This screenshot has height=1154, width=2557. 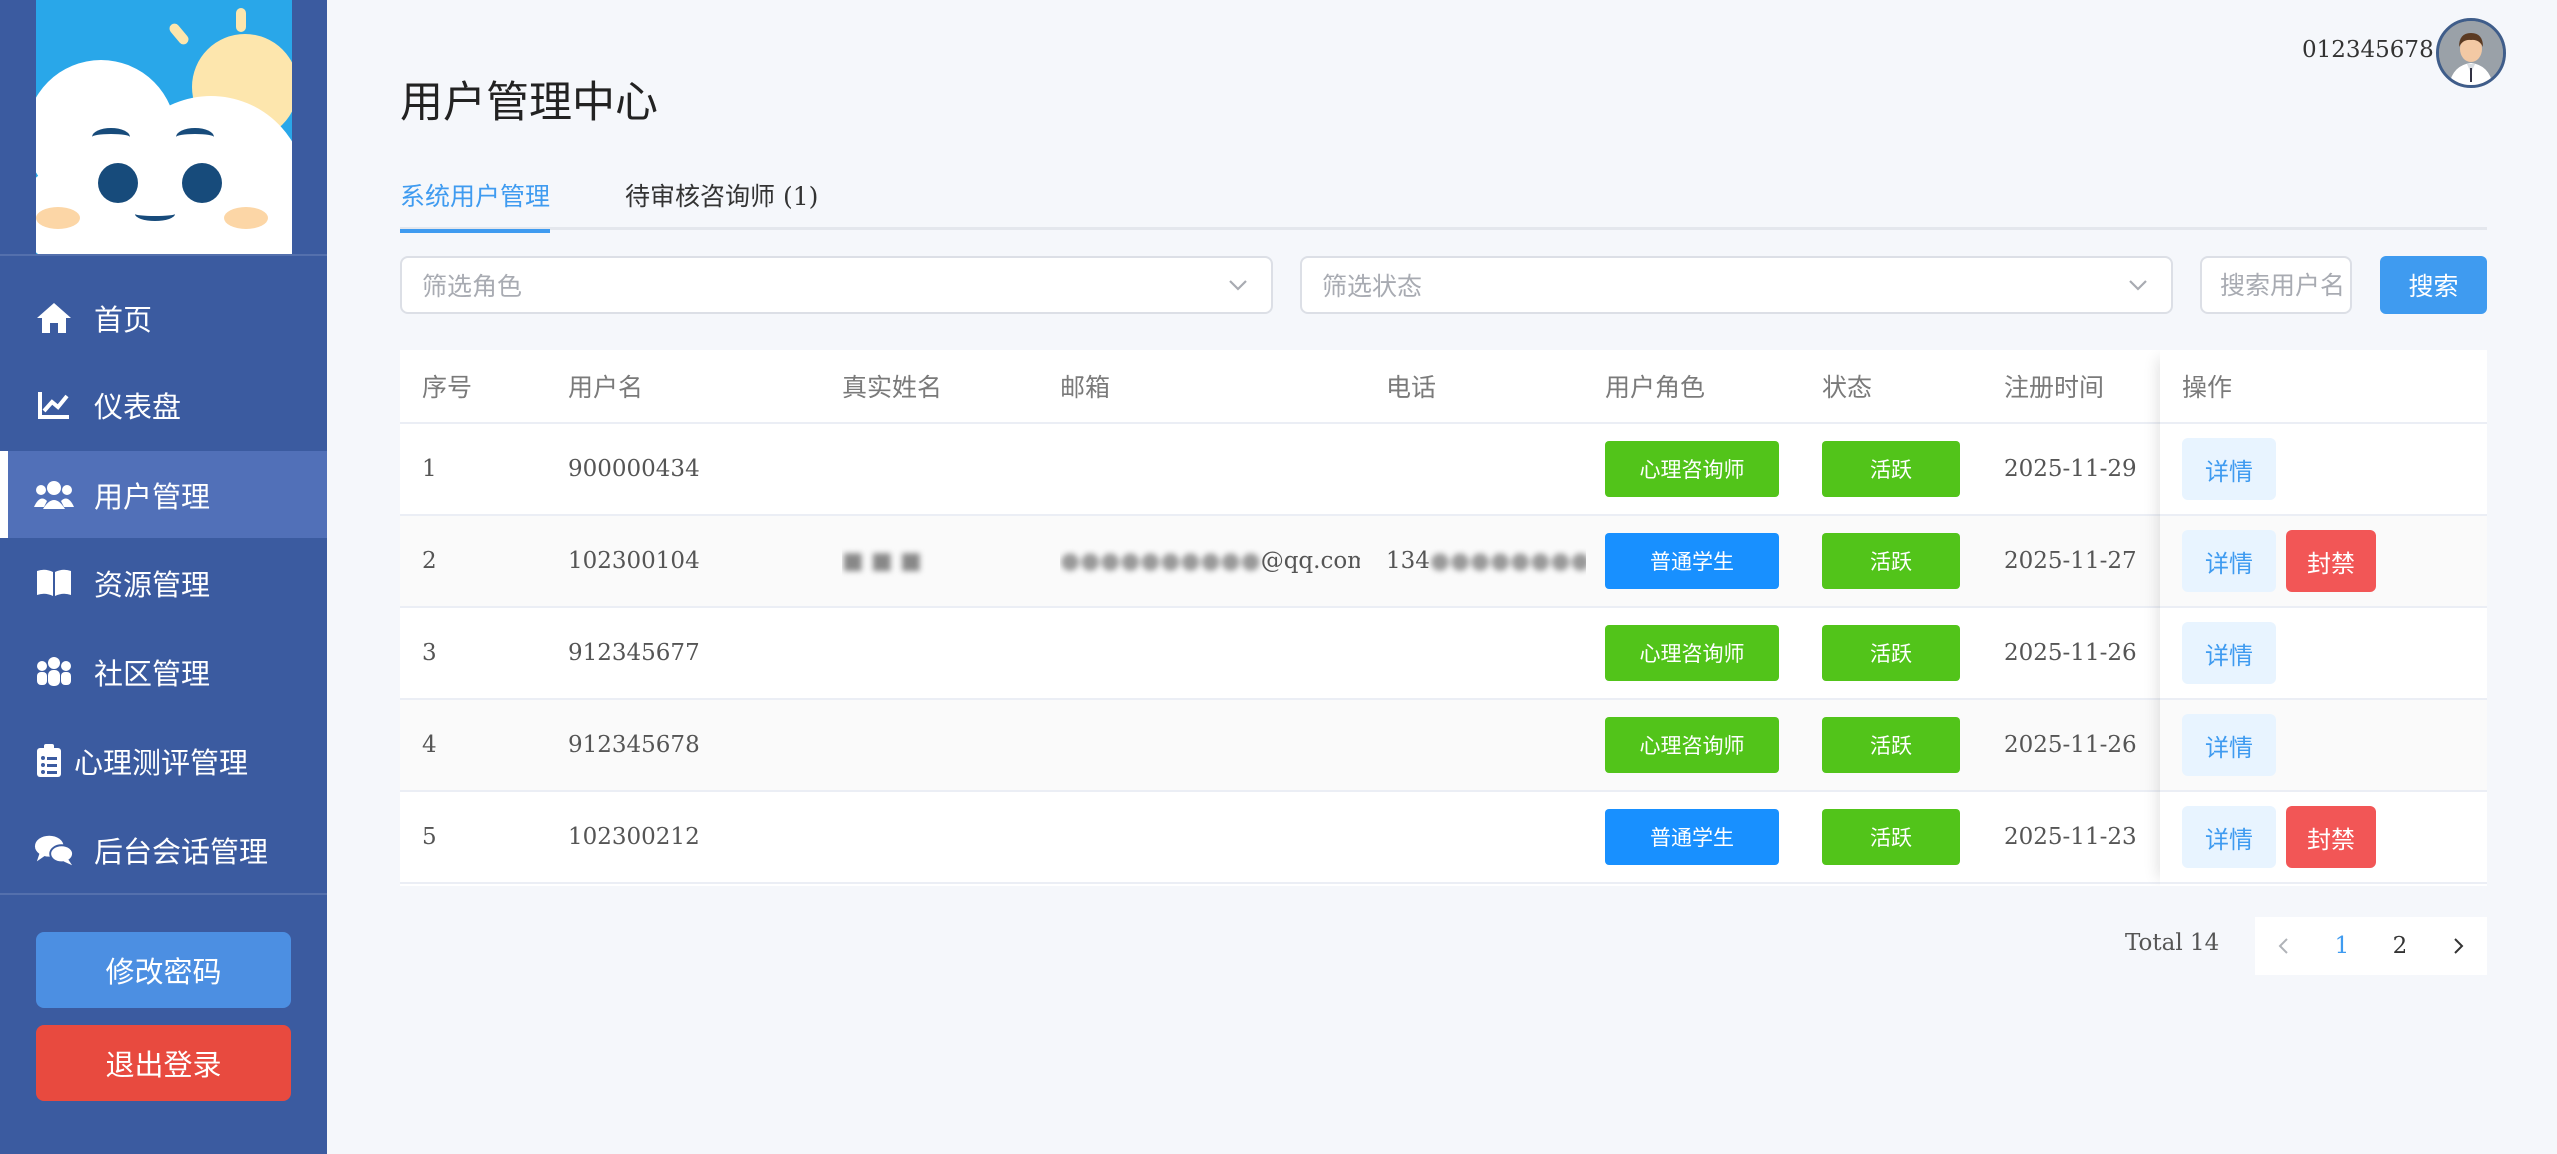 I want to click on row-index: 1, so click(x=429, y=469).